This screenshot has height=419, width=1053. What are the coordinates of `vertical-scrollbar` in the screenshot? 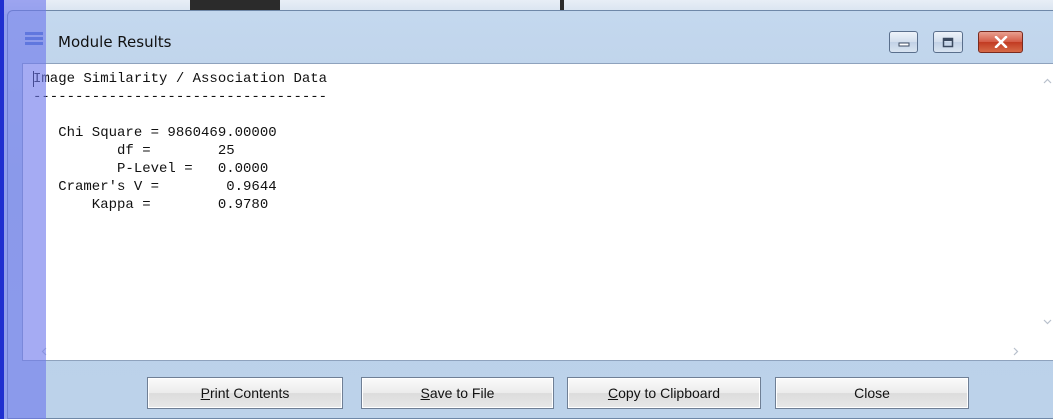 It's located at (1045, 203).